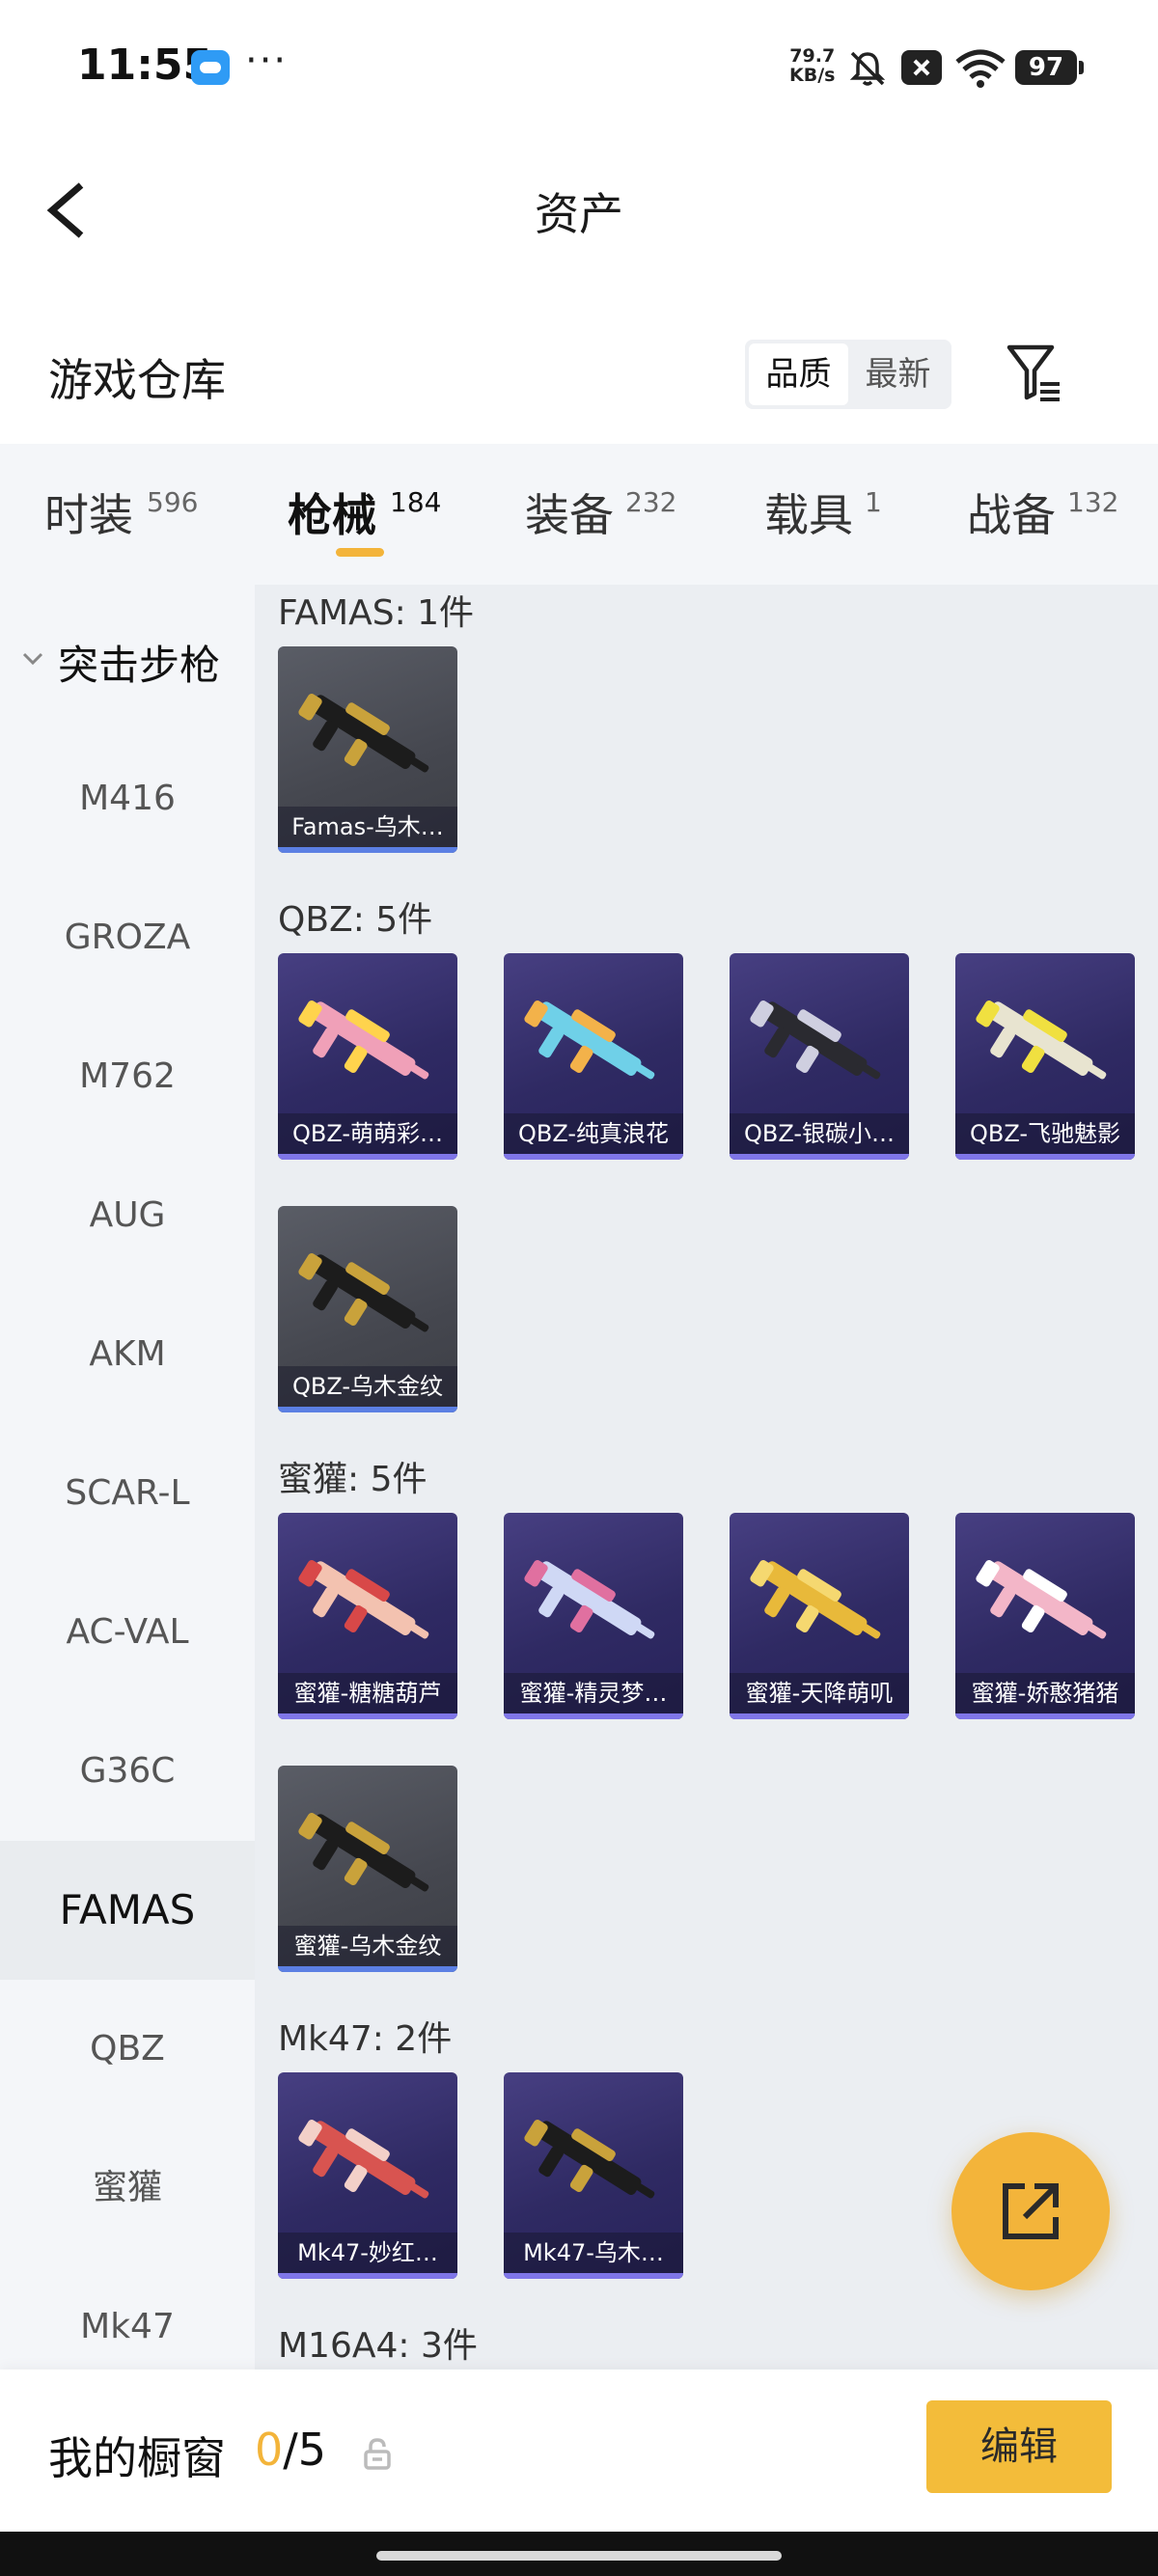 Image resolution: width=1158 pixels, height=2576 pixels. Describe the element at coordinates (593, 1134) in the screenshot. I see `weapon-name: QBZ-纯真浪花` at that location.